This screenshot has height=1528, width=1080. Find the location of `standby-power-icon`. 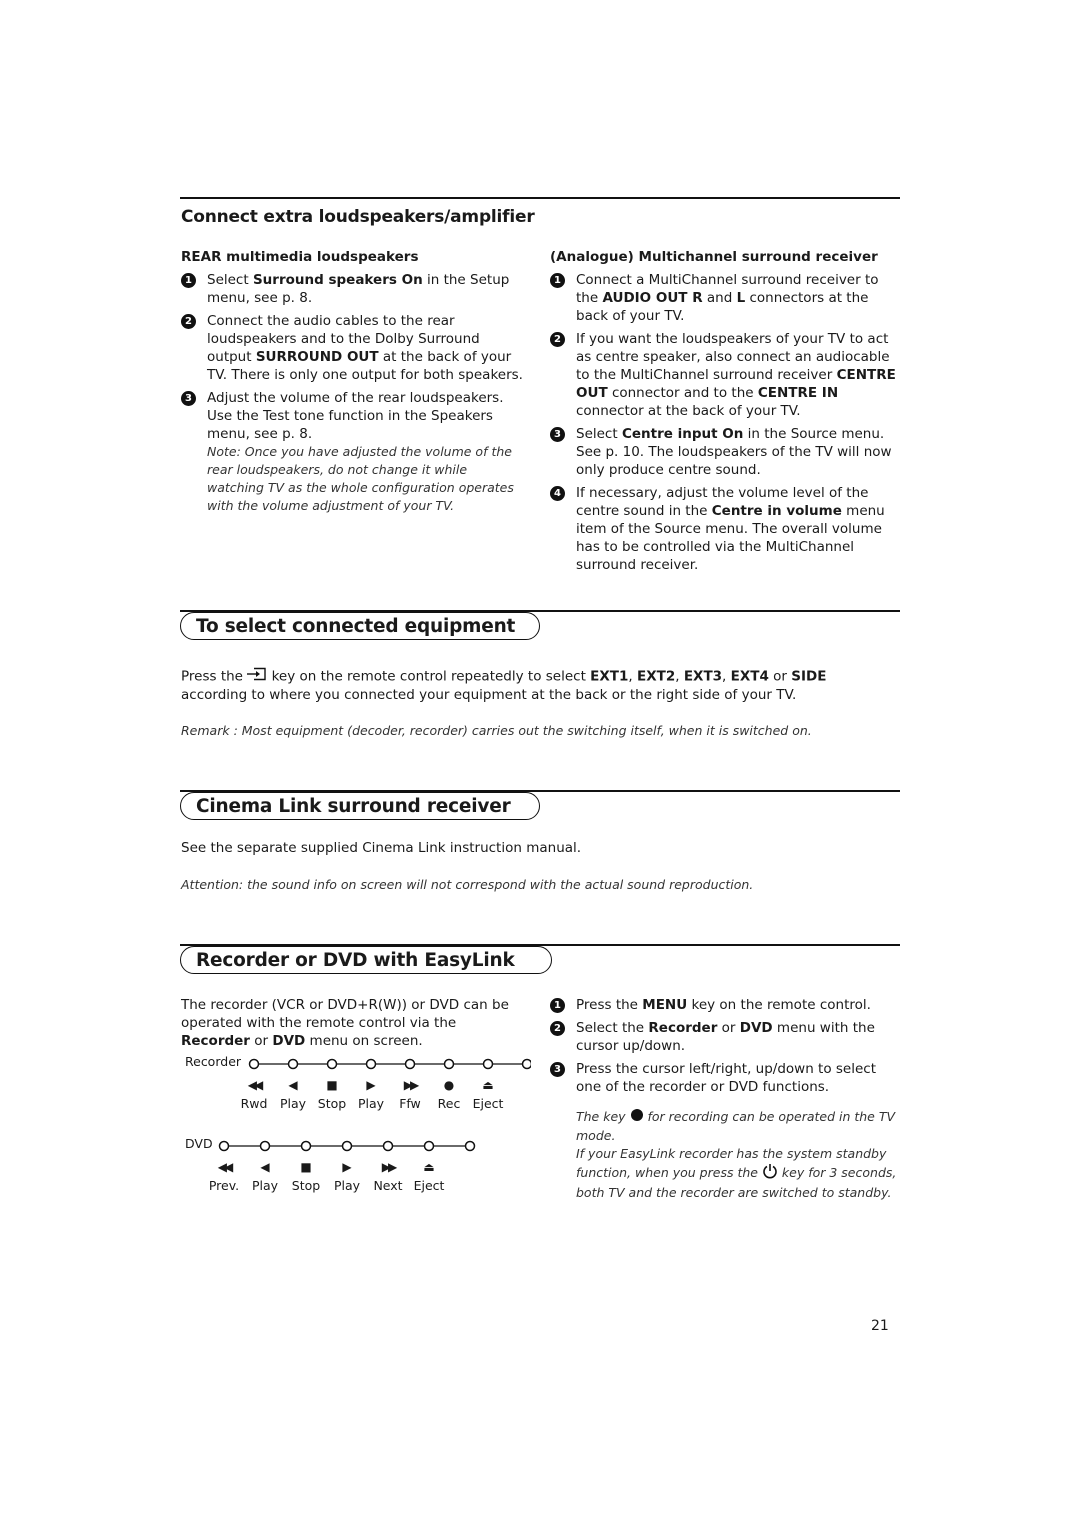

standby-power-icon is located at coordinates (770, 1173).